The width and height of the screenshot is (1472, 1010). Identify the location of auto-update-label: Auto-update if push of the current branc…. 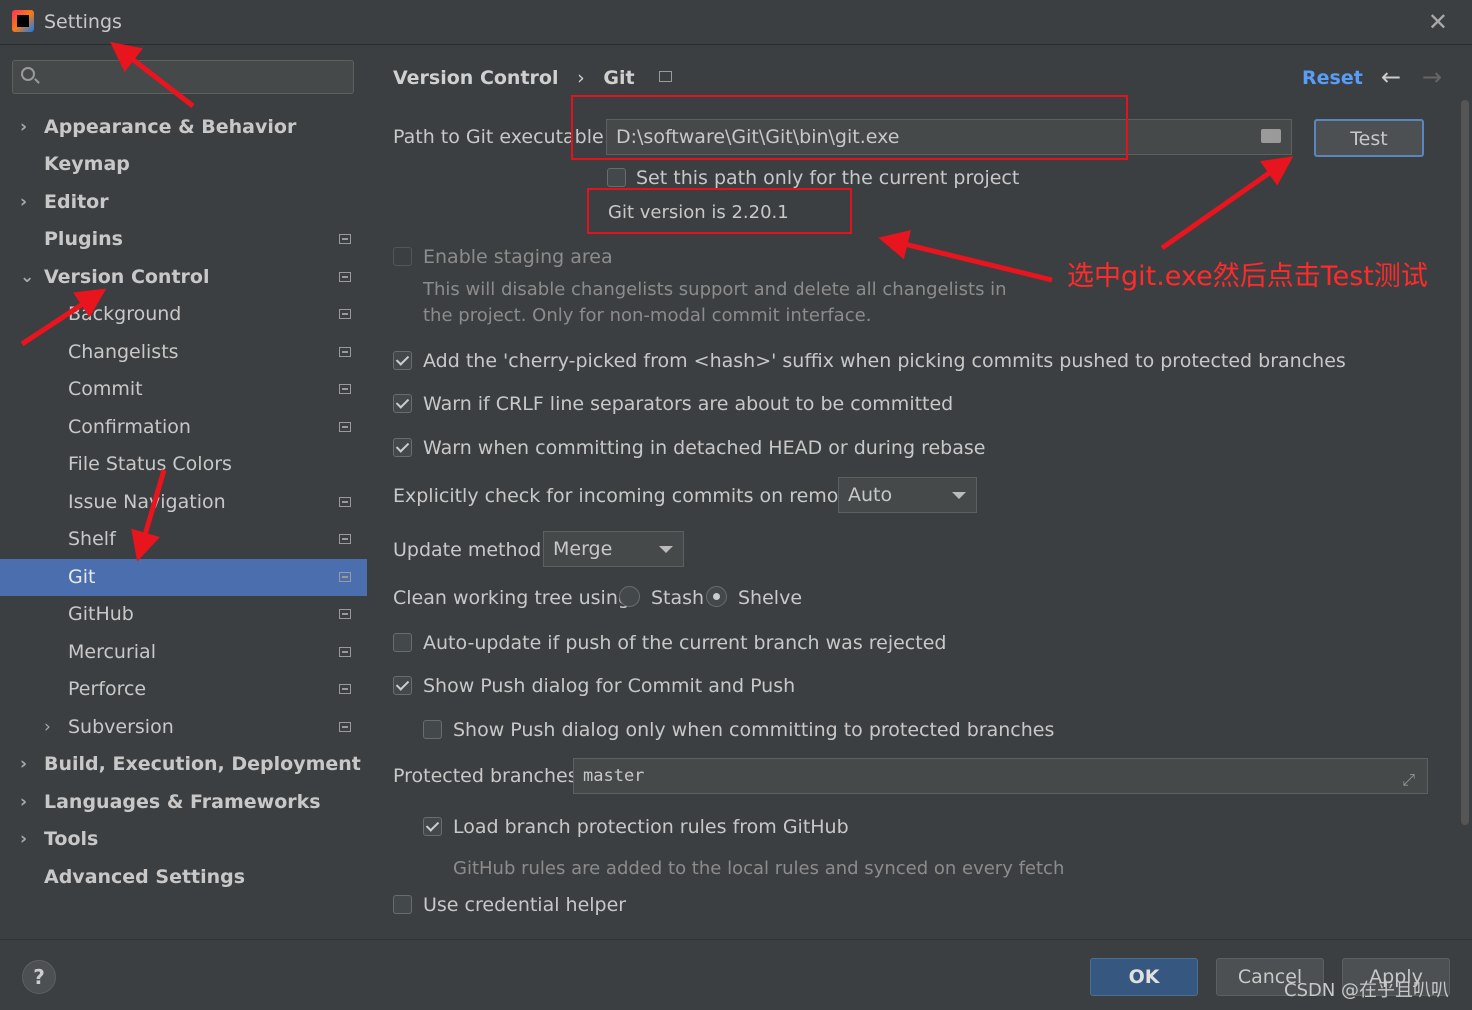
(685, 643).